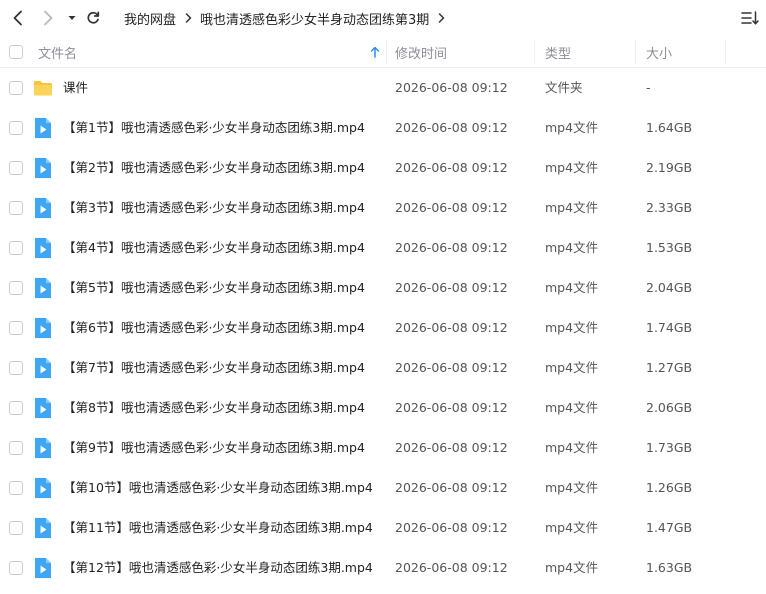 Image resolution: width=766 pixels, height=594 pixels. What do you see at coordinates (383, 88) in the screenshot?
I see `file-row: 课件 2026-06-08 09:12 文件夹 -` at bounding box center [383, 88].